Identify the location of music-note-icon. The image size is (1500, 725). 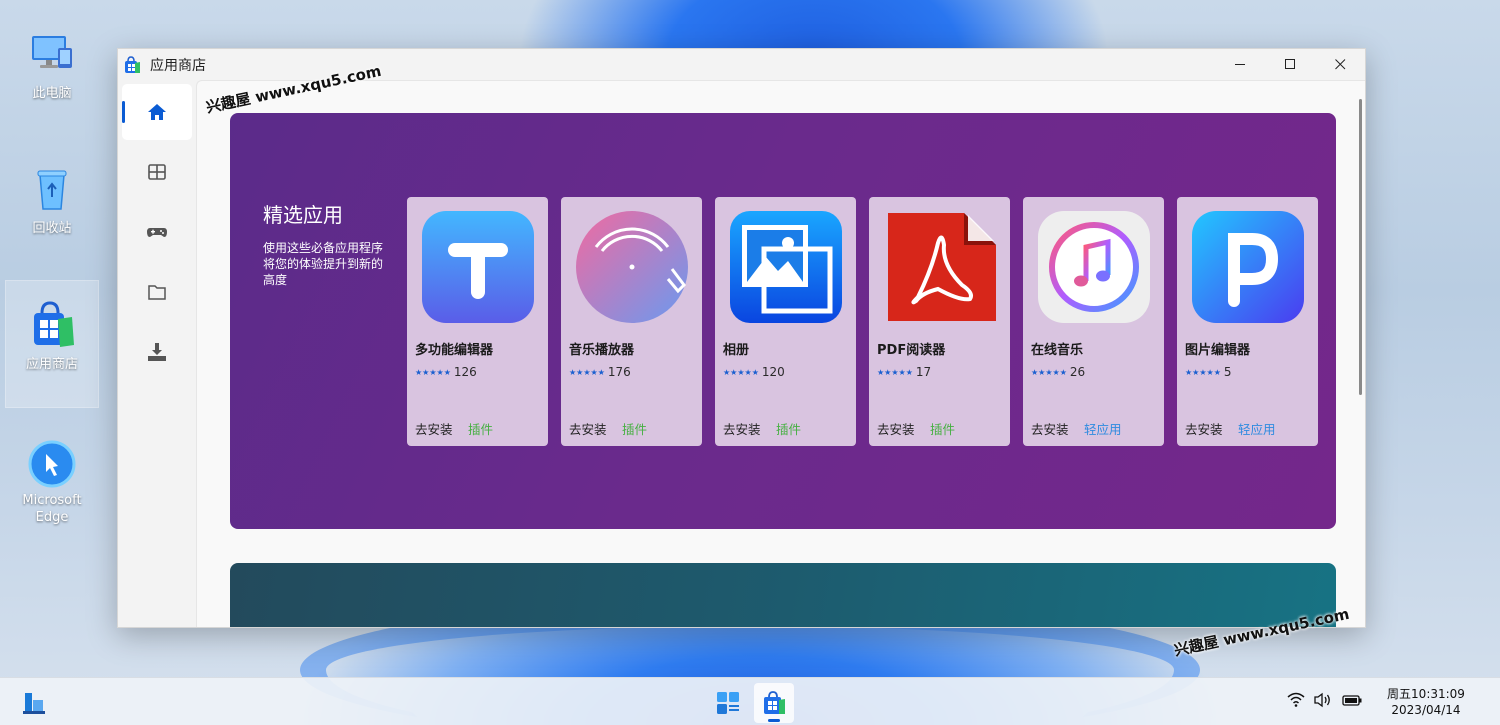
(1094, 267).